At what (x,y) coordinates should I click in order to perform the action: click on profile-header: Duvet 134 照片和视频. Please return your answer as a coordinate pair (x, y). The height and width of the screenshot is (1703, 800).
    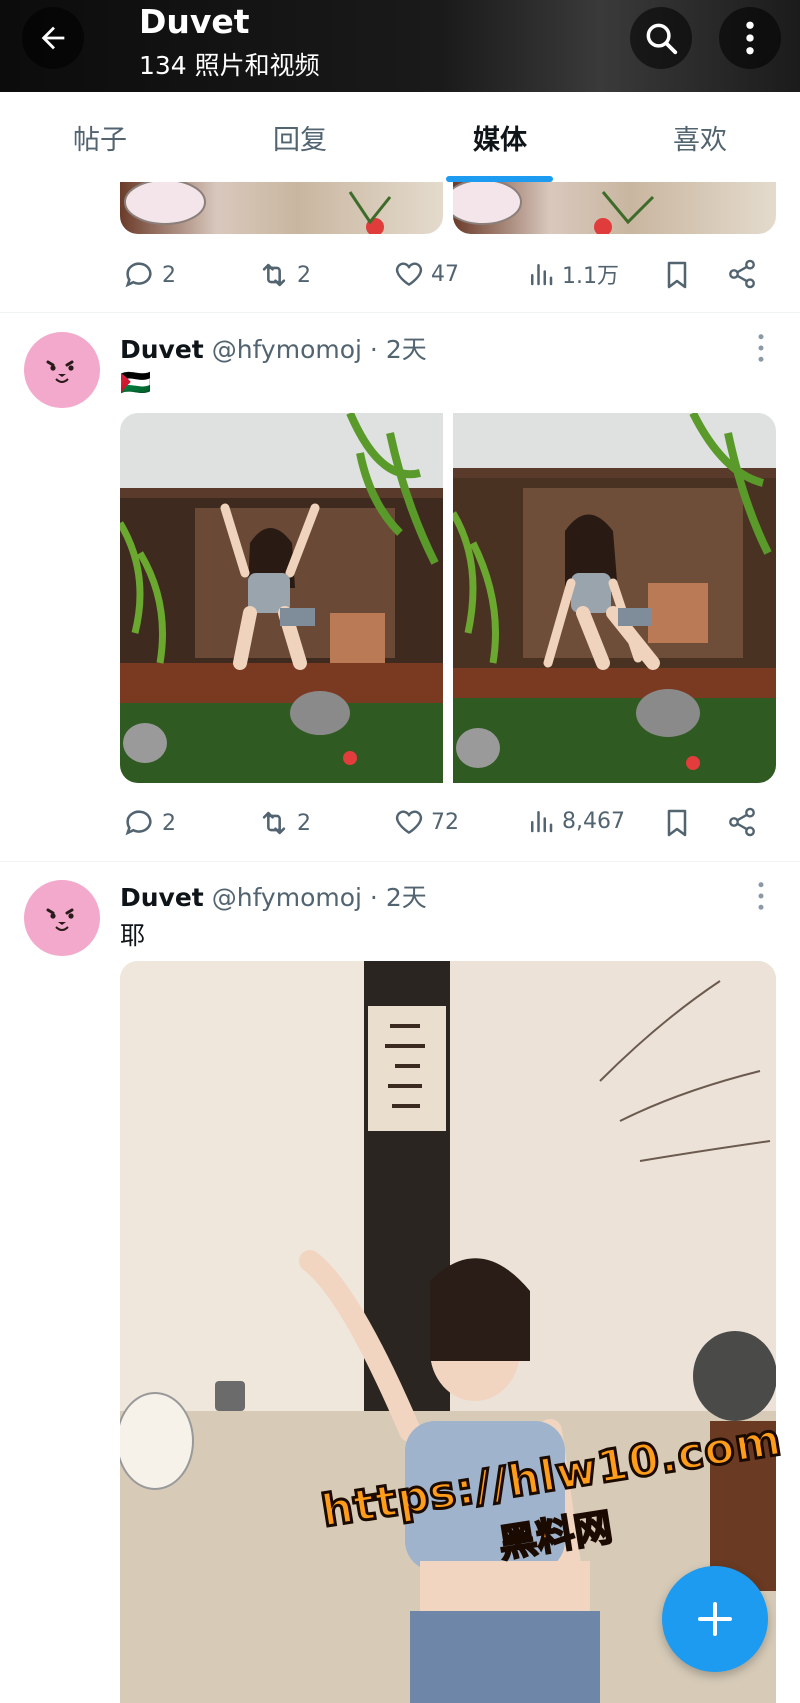
    Looking at the image, I should click on (400, 46).